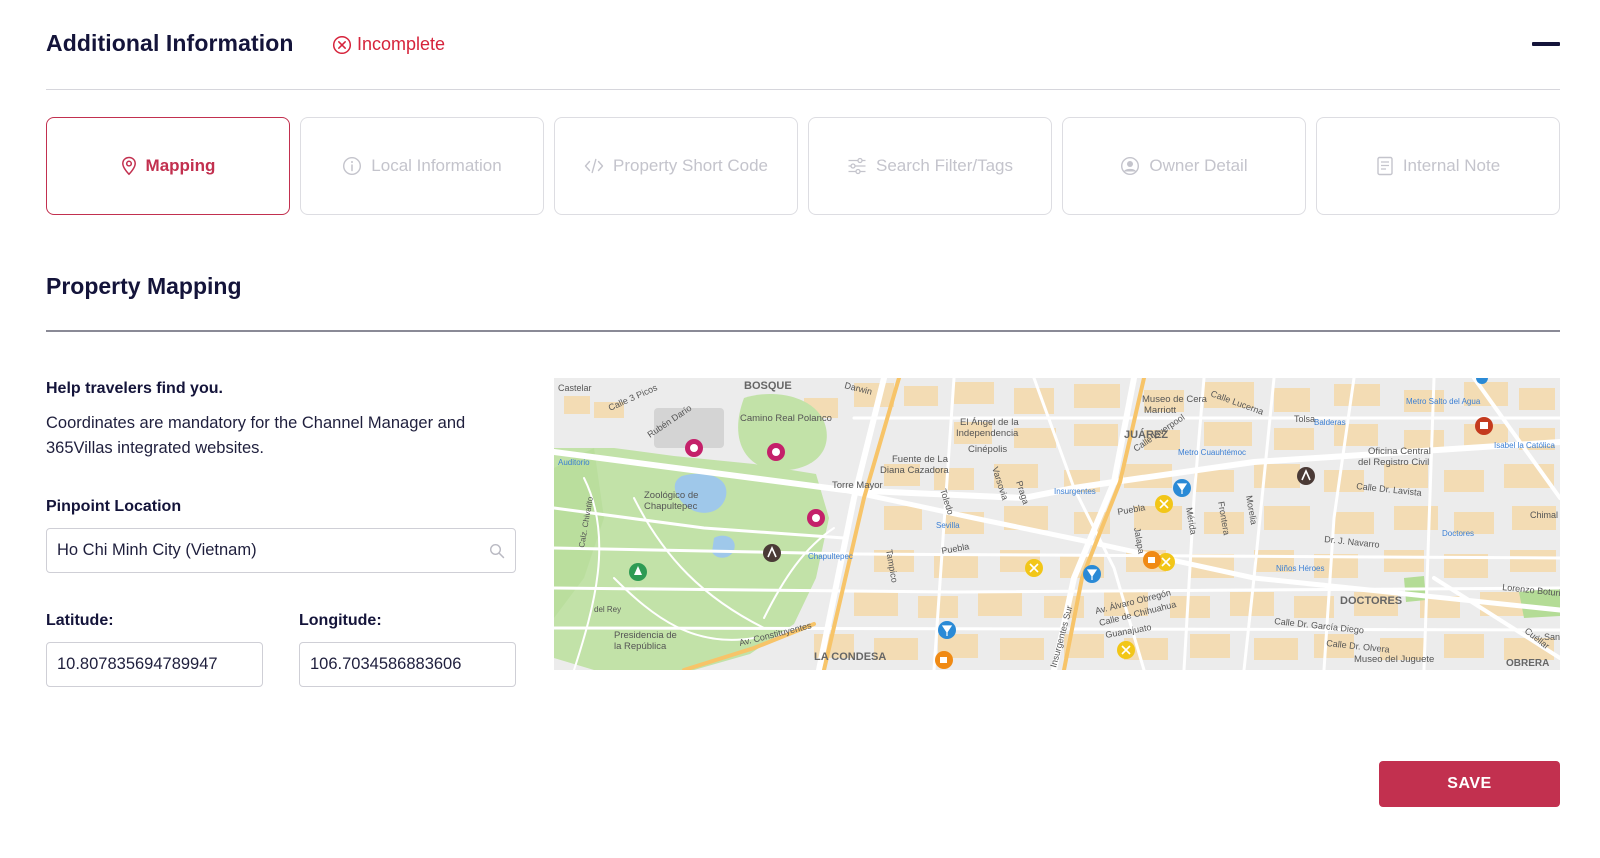  Describe the element at coordinates (1371, 601) in the screenshot. I see `map-label-doctores: DOCTORES` at that location.